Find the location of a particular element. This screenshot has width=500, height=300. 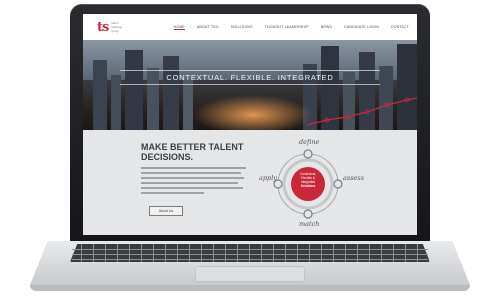

laptop-base-shadow is located at coordinates (250, 288).